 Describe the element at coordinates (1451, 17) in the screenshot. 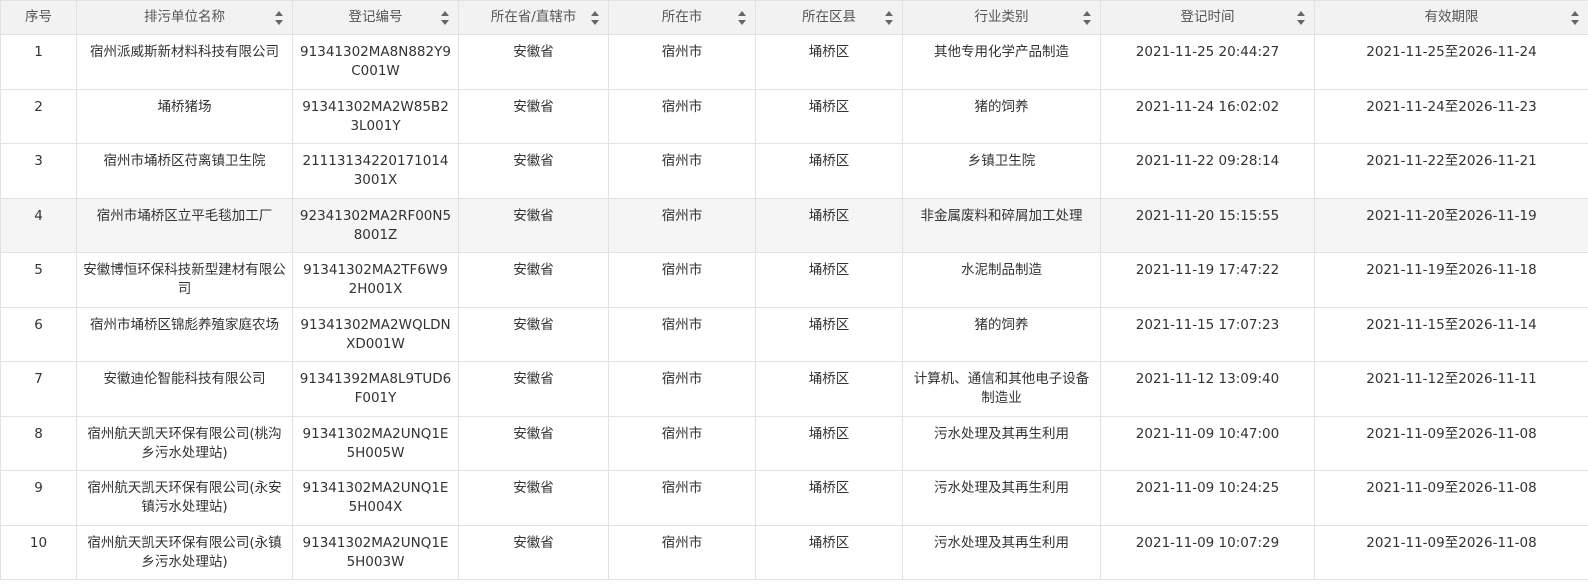

I see `column-header-valid: 有效期限` at that location.